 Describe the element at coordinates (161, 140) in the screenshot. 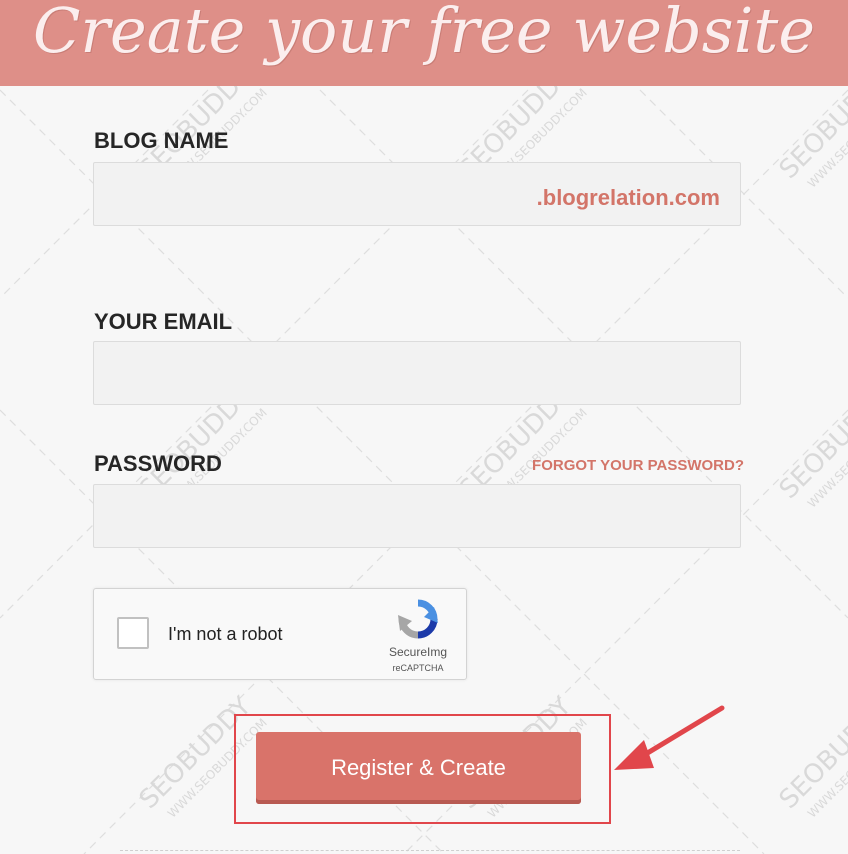

I see `blog-name-label: BLOG NAME` at that location.